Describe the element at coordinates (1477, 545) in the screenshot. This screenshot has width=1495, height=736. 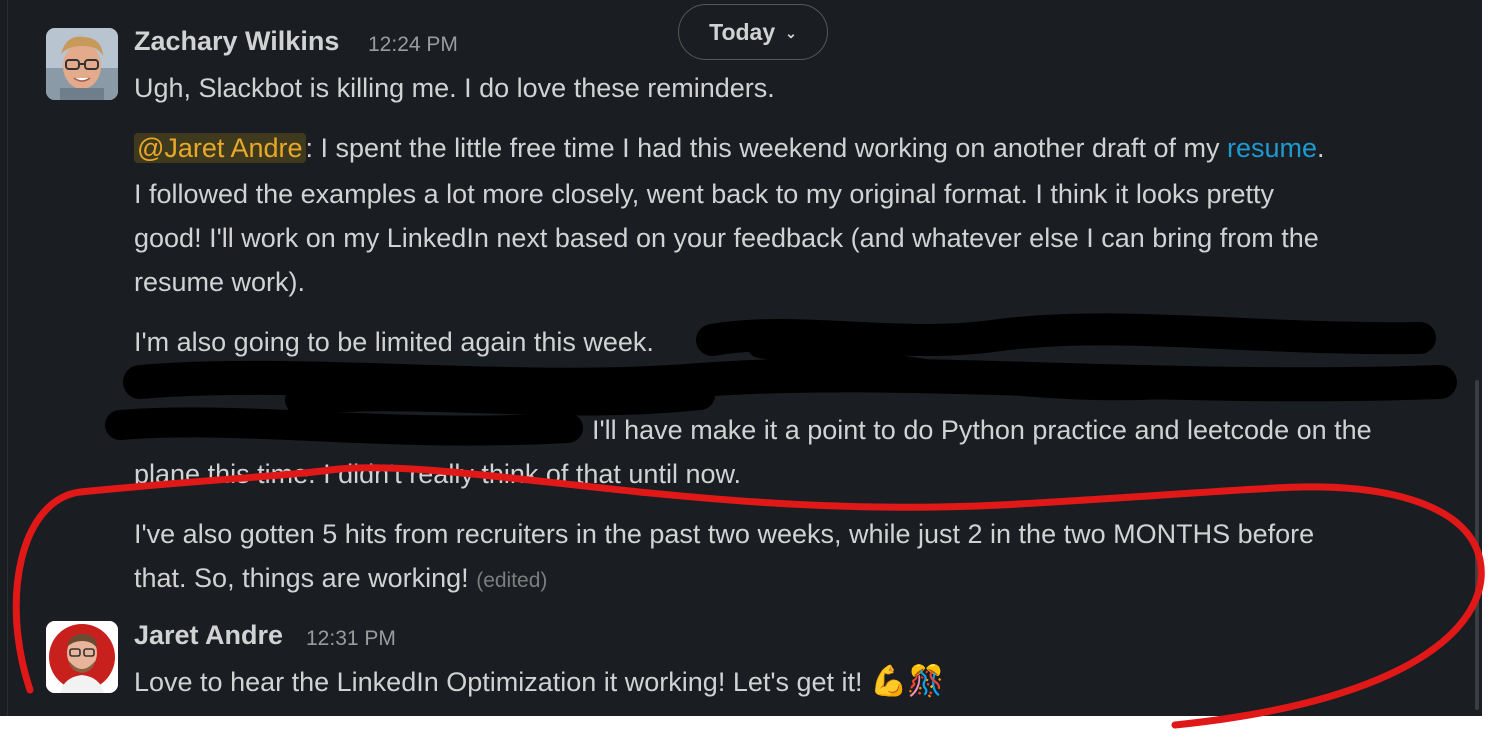
I see `scrollbar-thumb` at that location.